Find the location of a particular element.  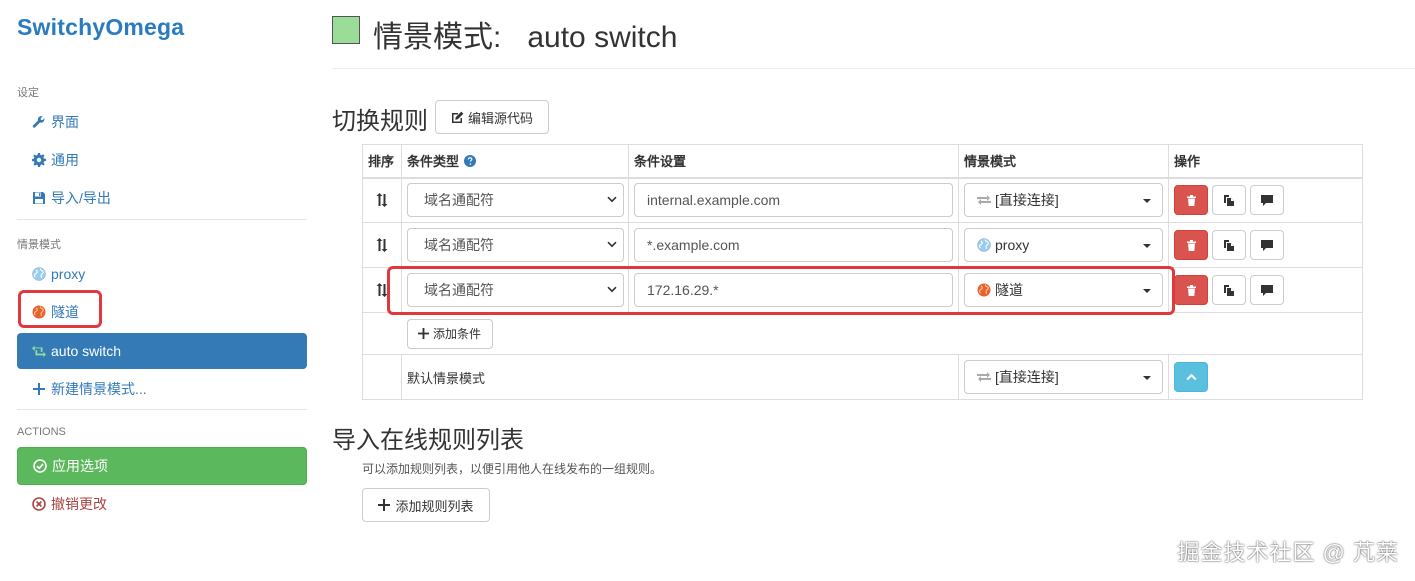

condition-pattern-input: internal.example.com is located at coordinates (793, 200).